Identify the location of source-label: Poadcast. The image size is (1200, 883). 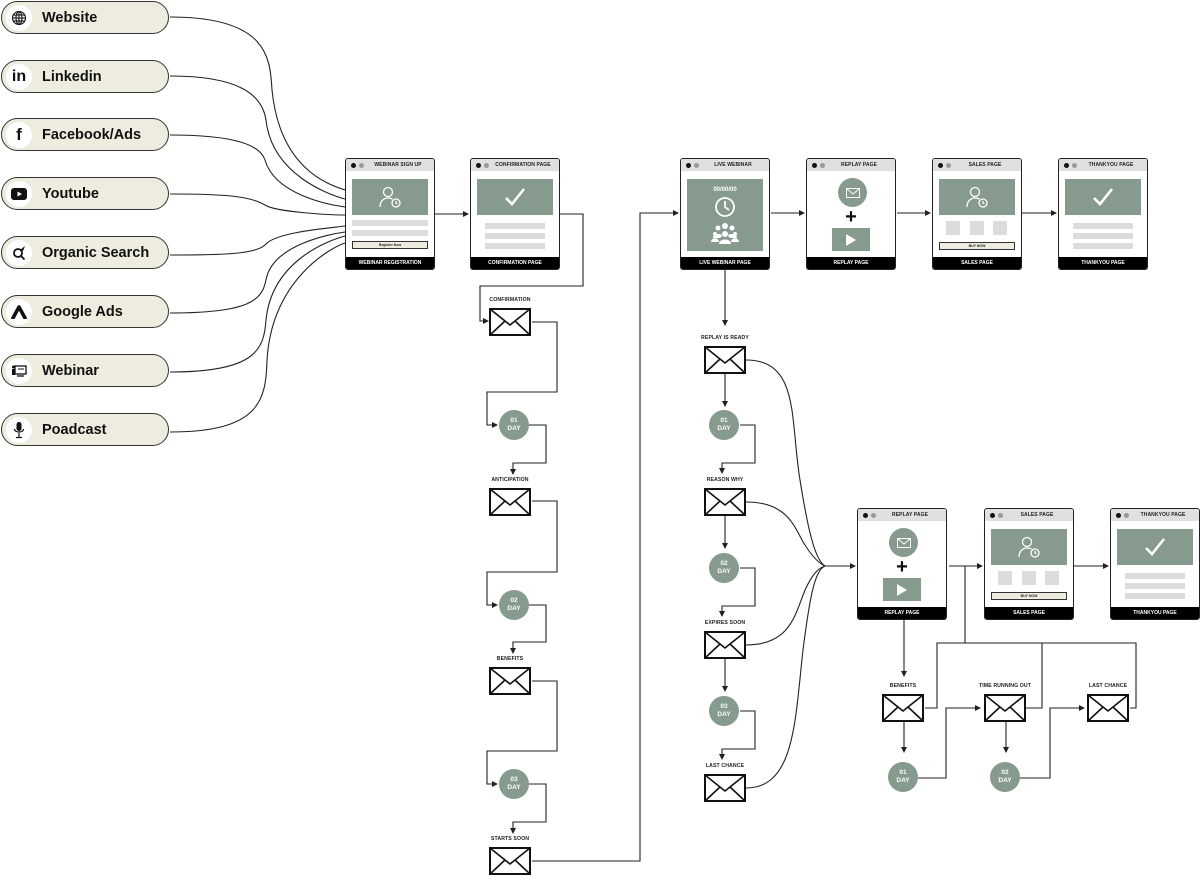
(74, 429).